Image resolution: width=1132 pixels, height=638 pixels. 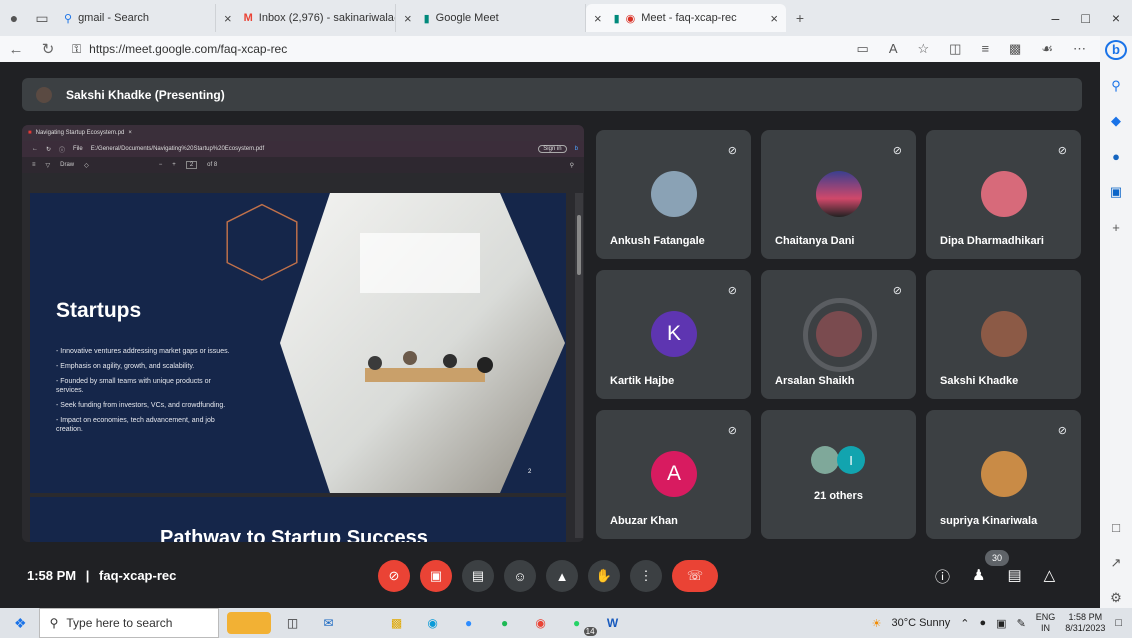 What do you see at coordinates (646, 576) in the screenshot?
I see `more-options-button: ⋮` at bounding box center [646, 576].